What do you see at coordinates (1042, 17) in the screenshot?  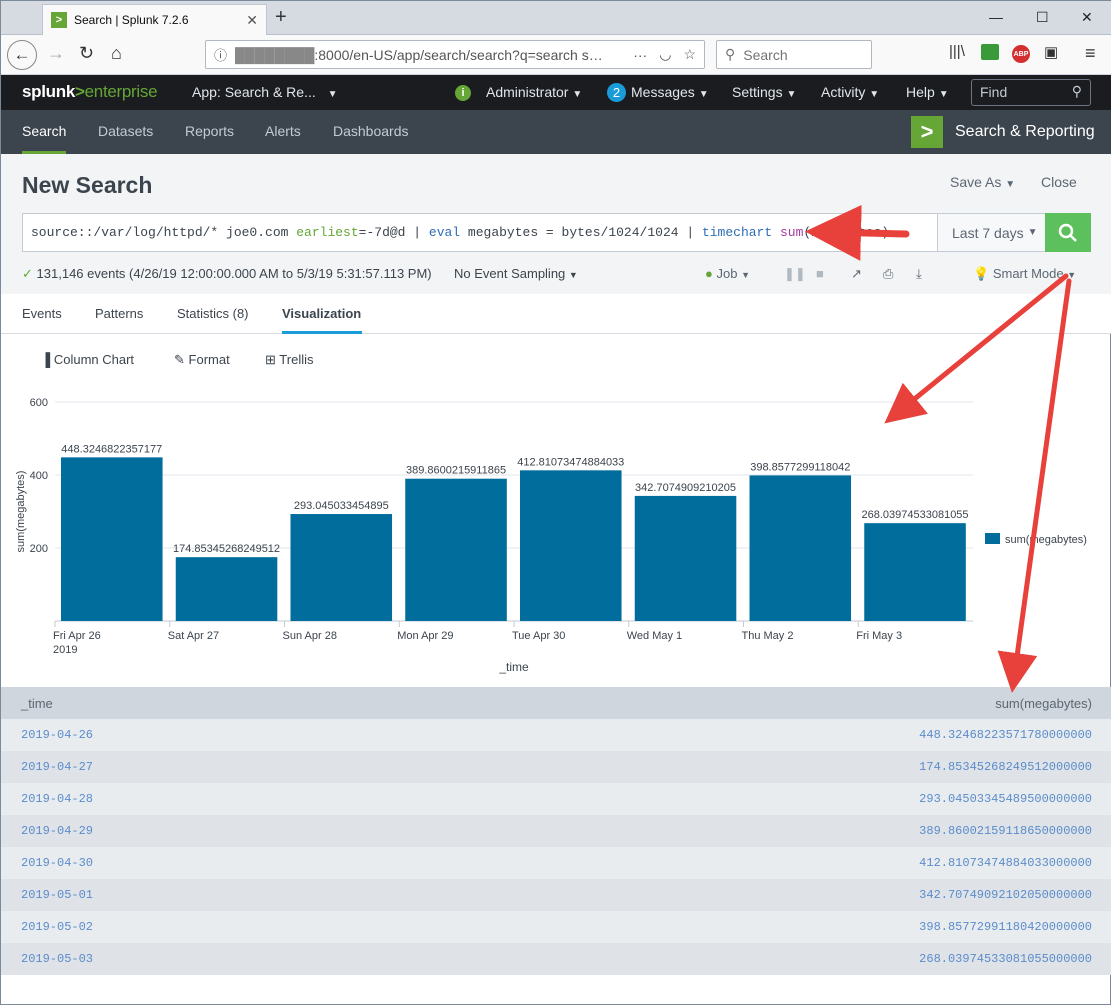 I see `maximize-icon: ☐` at bounding box center [1042, 17].